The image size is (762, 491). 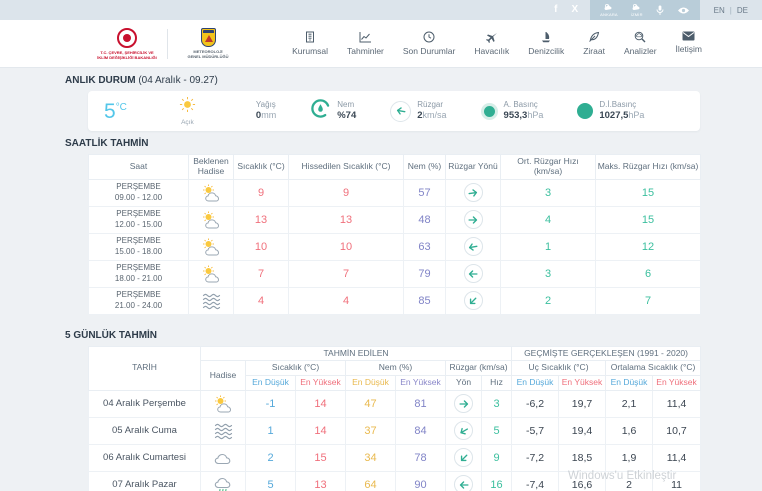 I want to click on time-cell: PERŞEMBE 09.00 - 12.00, so click(x=138, y=192).